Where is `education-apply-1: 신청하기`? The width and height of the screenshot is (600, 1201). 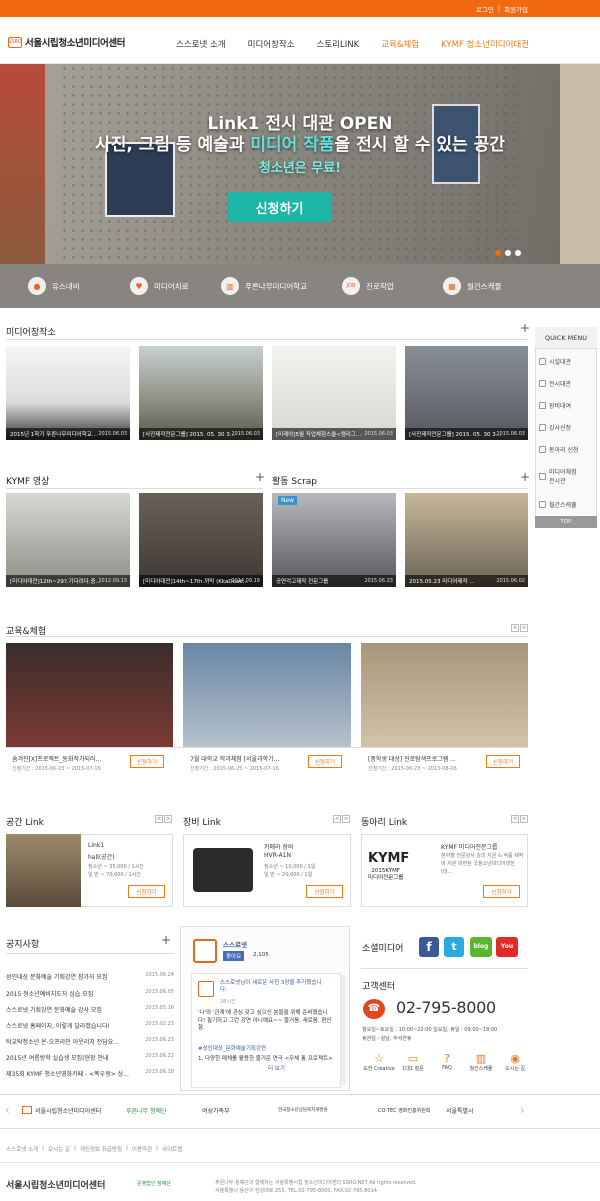 education-apply-1: 신청하기 is located at coordinates (147, 761).